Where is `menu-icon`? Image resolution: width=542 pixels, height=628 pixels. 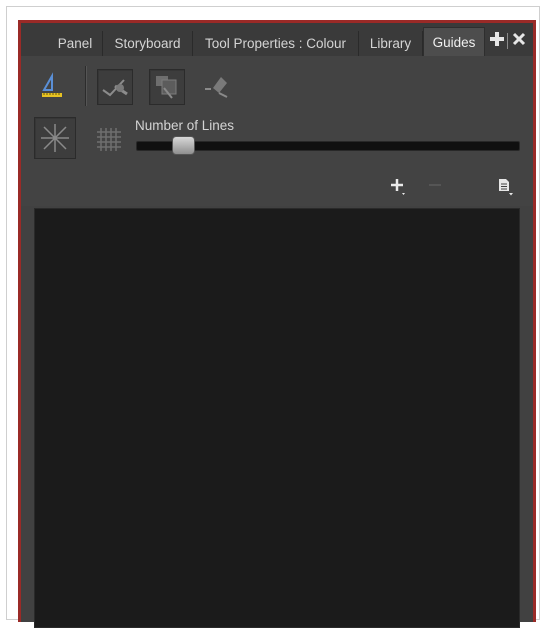
menu-icon is located at coordinates (505, 186).